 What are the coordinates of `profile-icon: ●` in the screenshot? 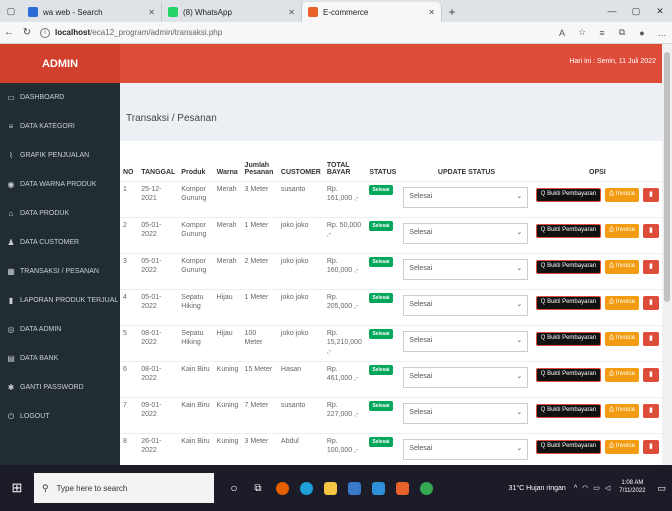 It's located at (642, 33).